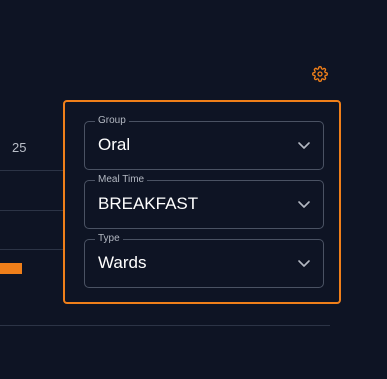 Image resolution: width=387 pixels, height=379 pixels. What do you see at coordinates (148, 203) in the screenshot?
I see `meal-time-select-value: BREAKFAST` at bounding box center [148, 203].